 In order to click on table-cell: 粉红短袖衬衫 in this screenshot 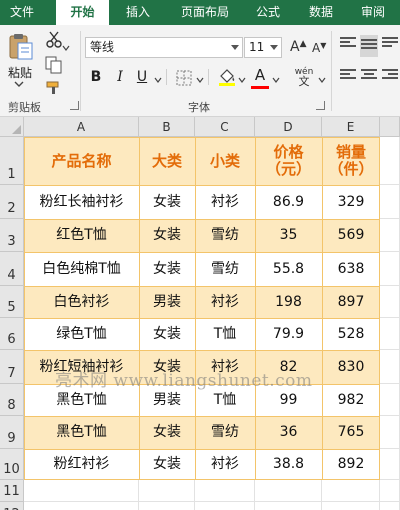, I will do `click(81, 367)`.